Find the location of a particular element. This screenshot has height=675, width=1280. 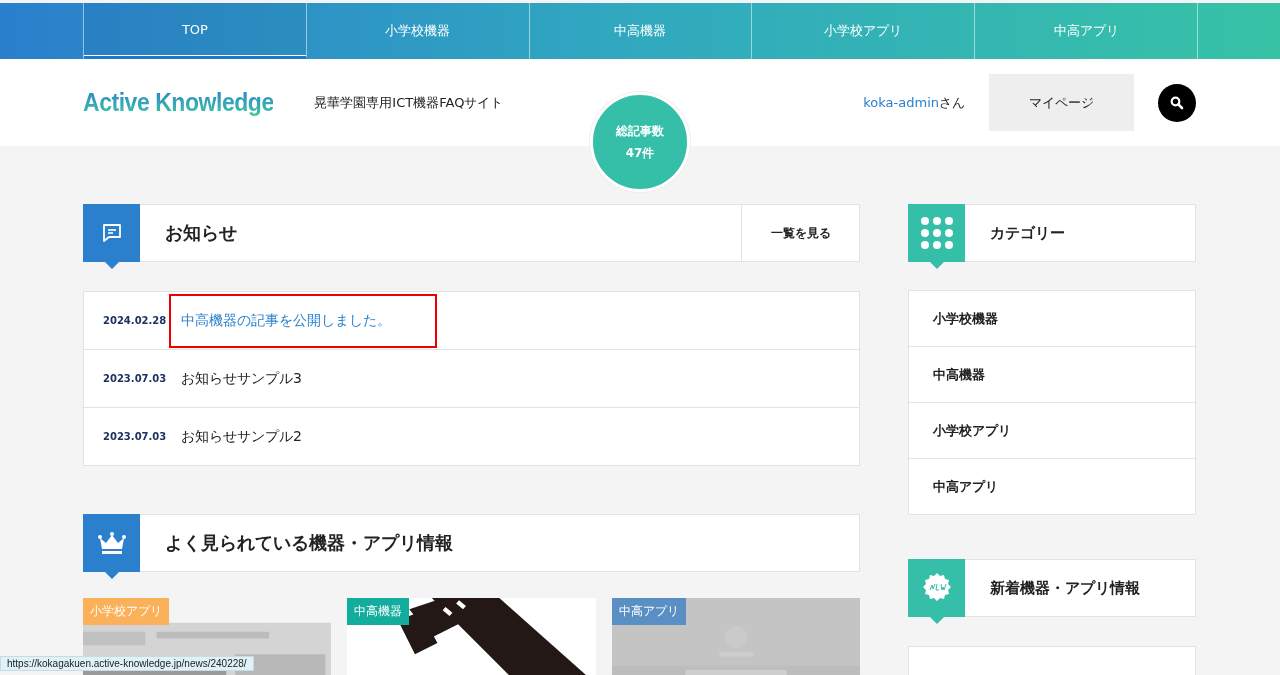

category-link: 中高アプリ is located at coordinates (1052, 486).